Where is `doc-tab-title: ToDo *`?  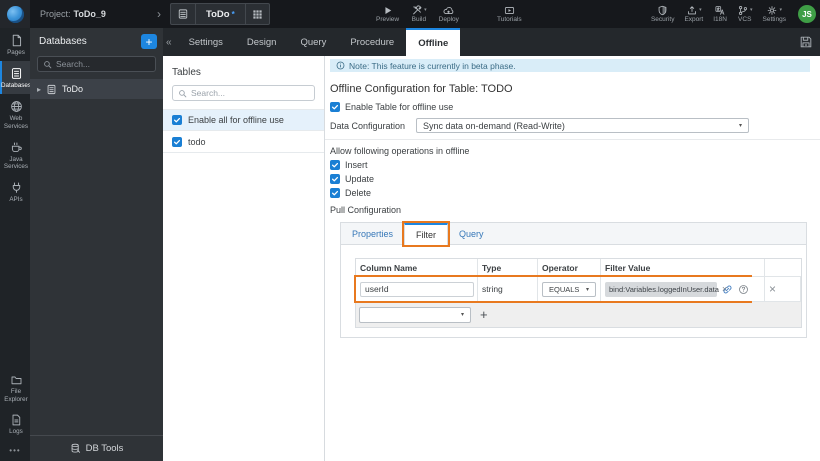 doc-tab-title: ToDo * is located at coordinates (220, 14).